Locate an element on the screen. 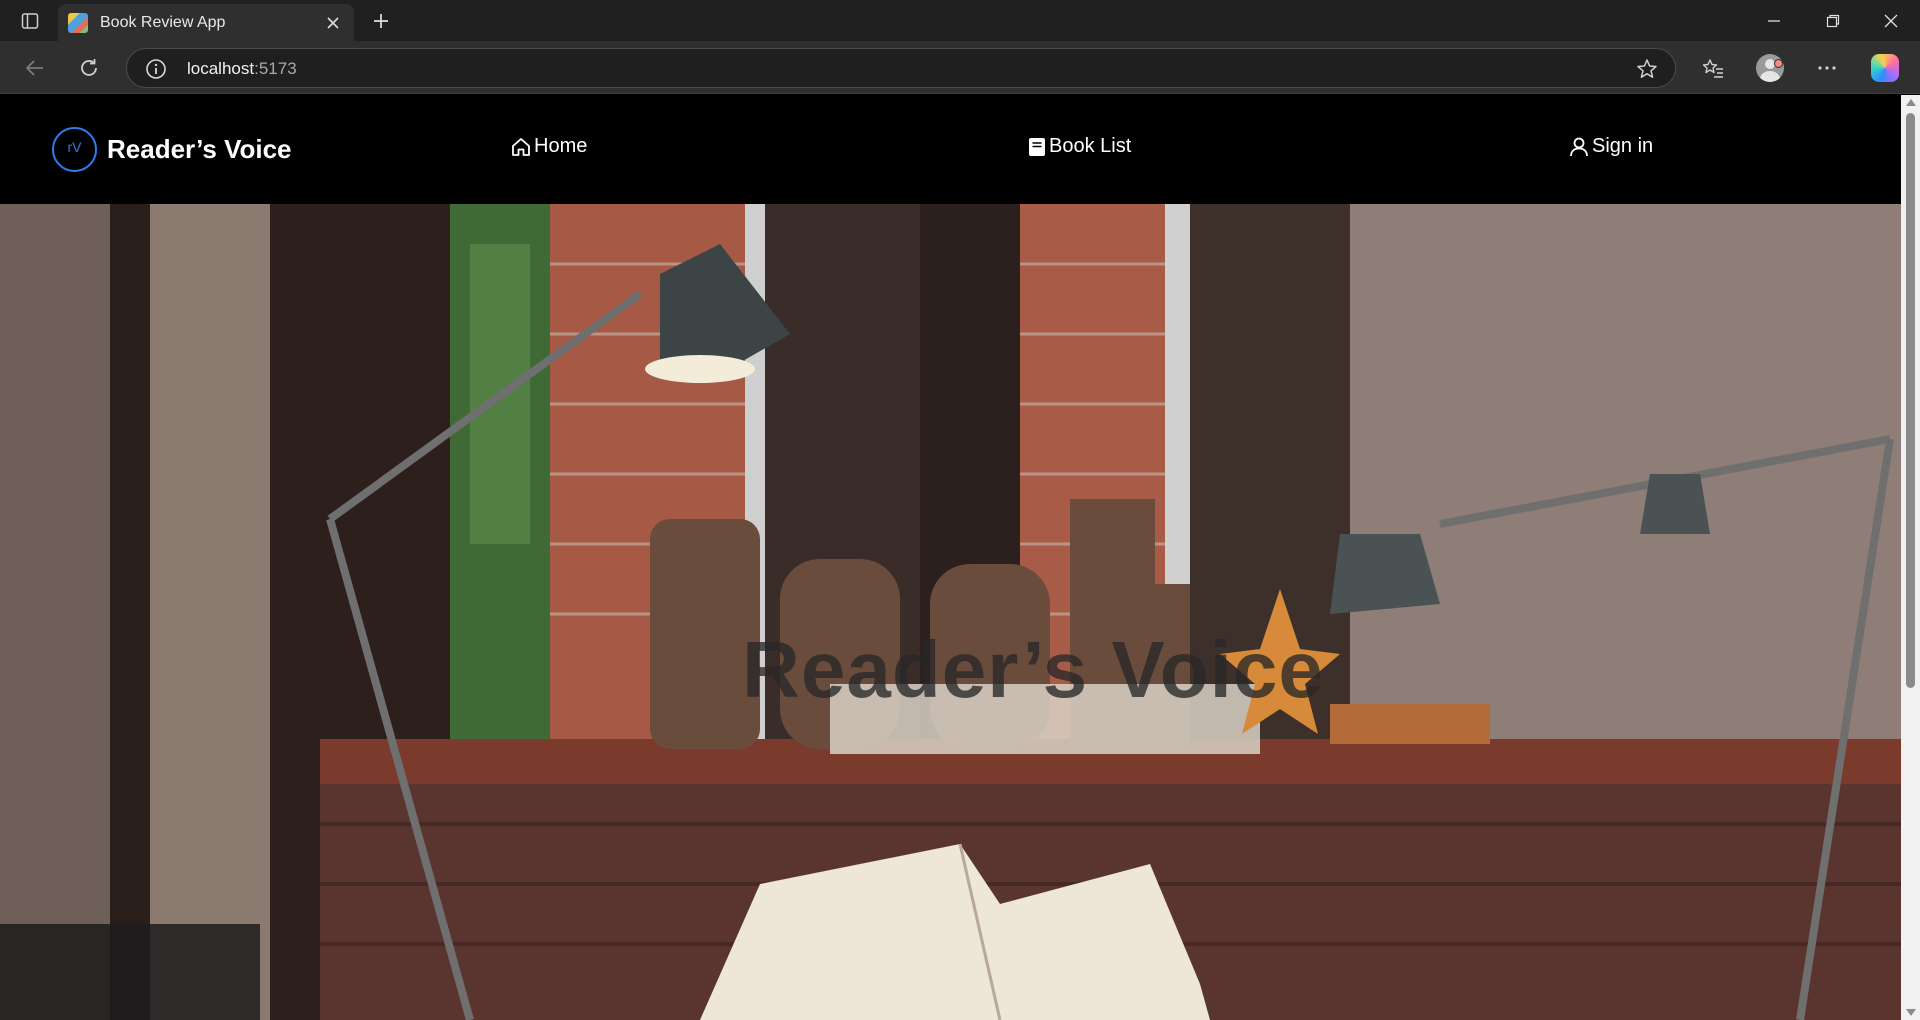 The image size is (1920, 1020). restore-icon is located at coordinates (1833, 20).